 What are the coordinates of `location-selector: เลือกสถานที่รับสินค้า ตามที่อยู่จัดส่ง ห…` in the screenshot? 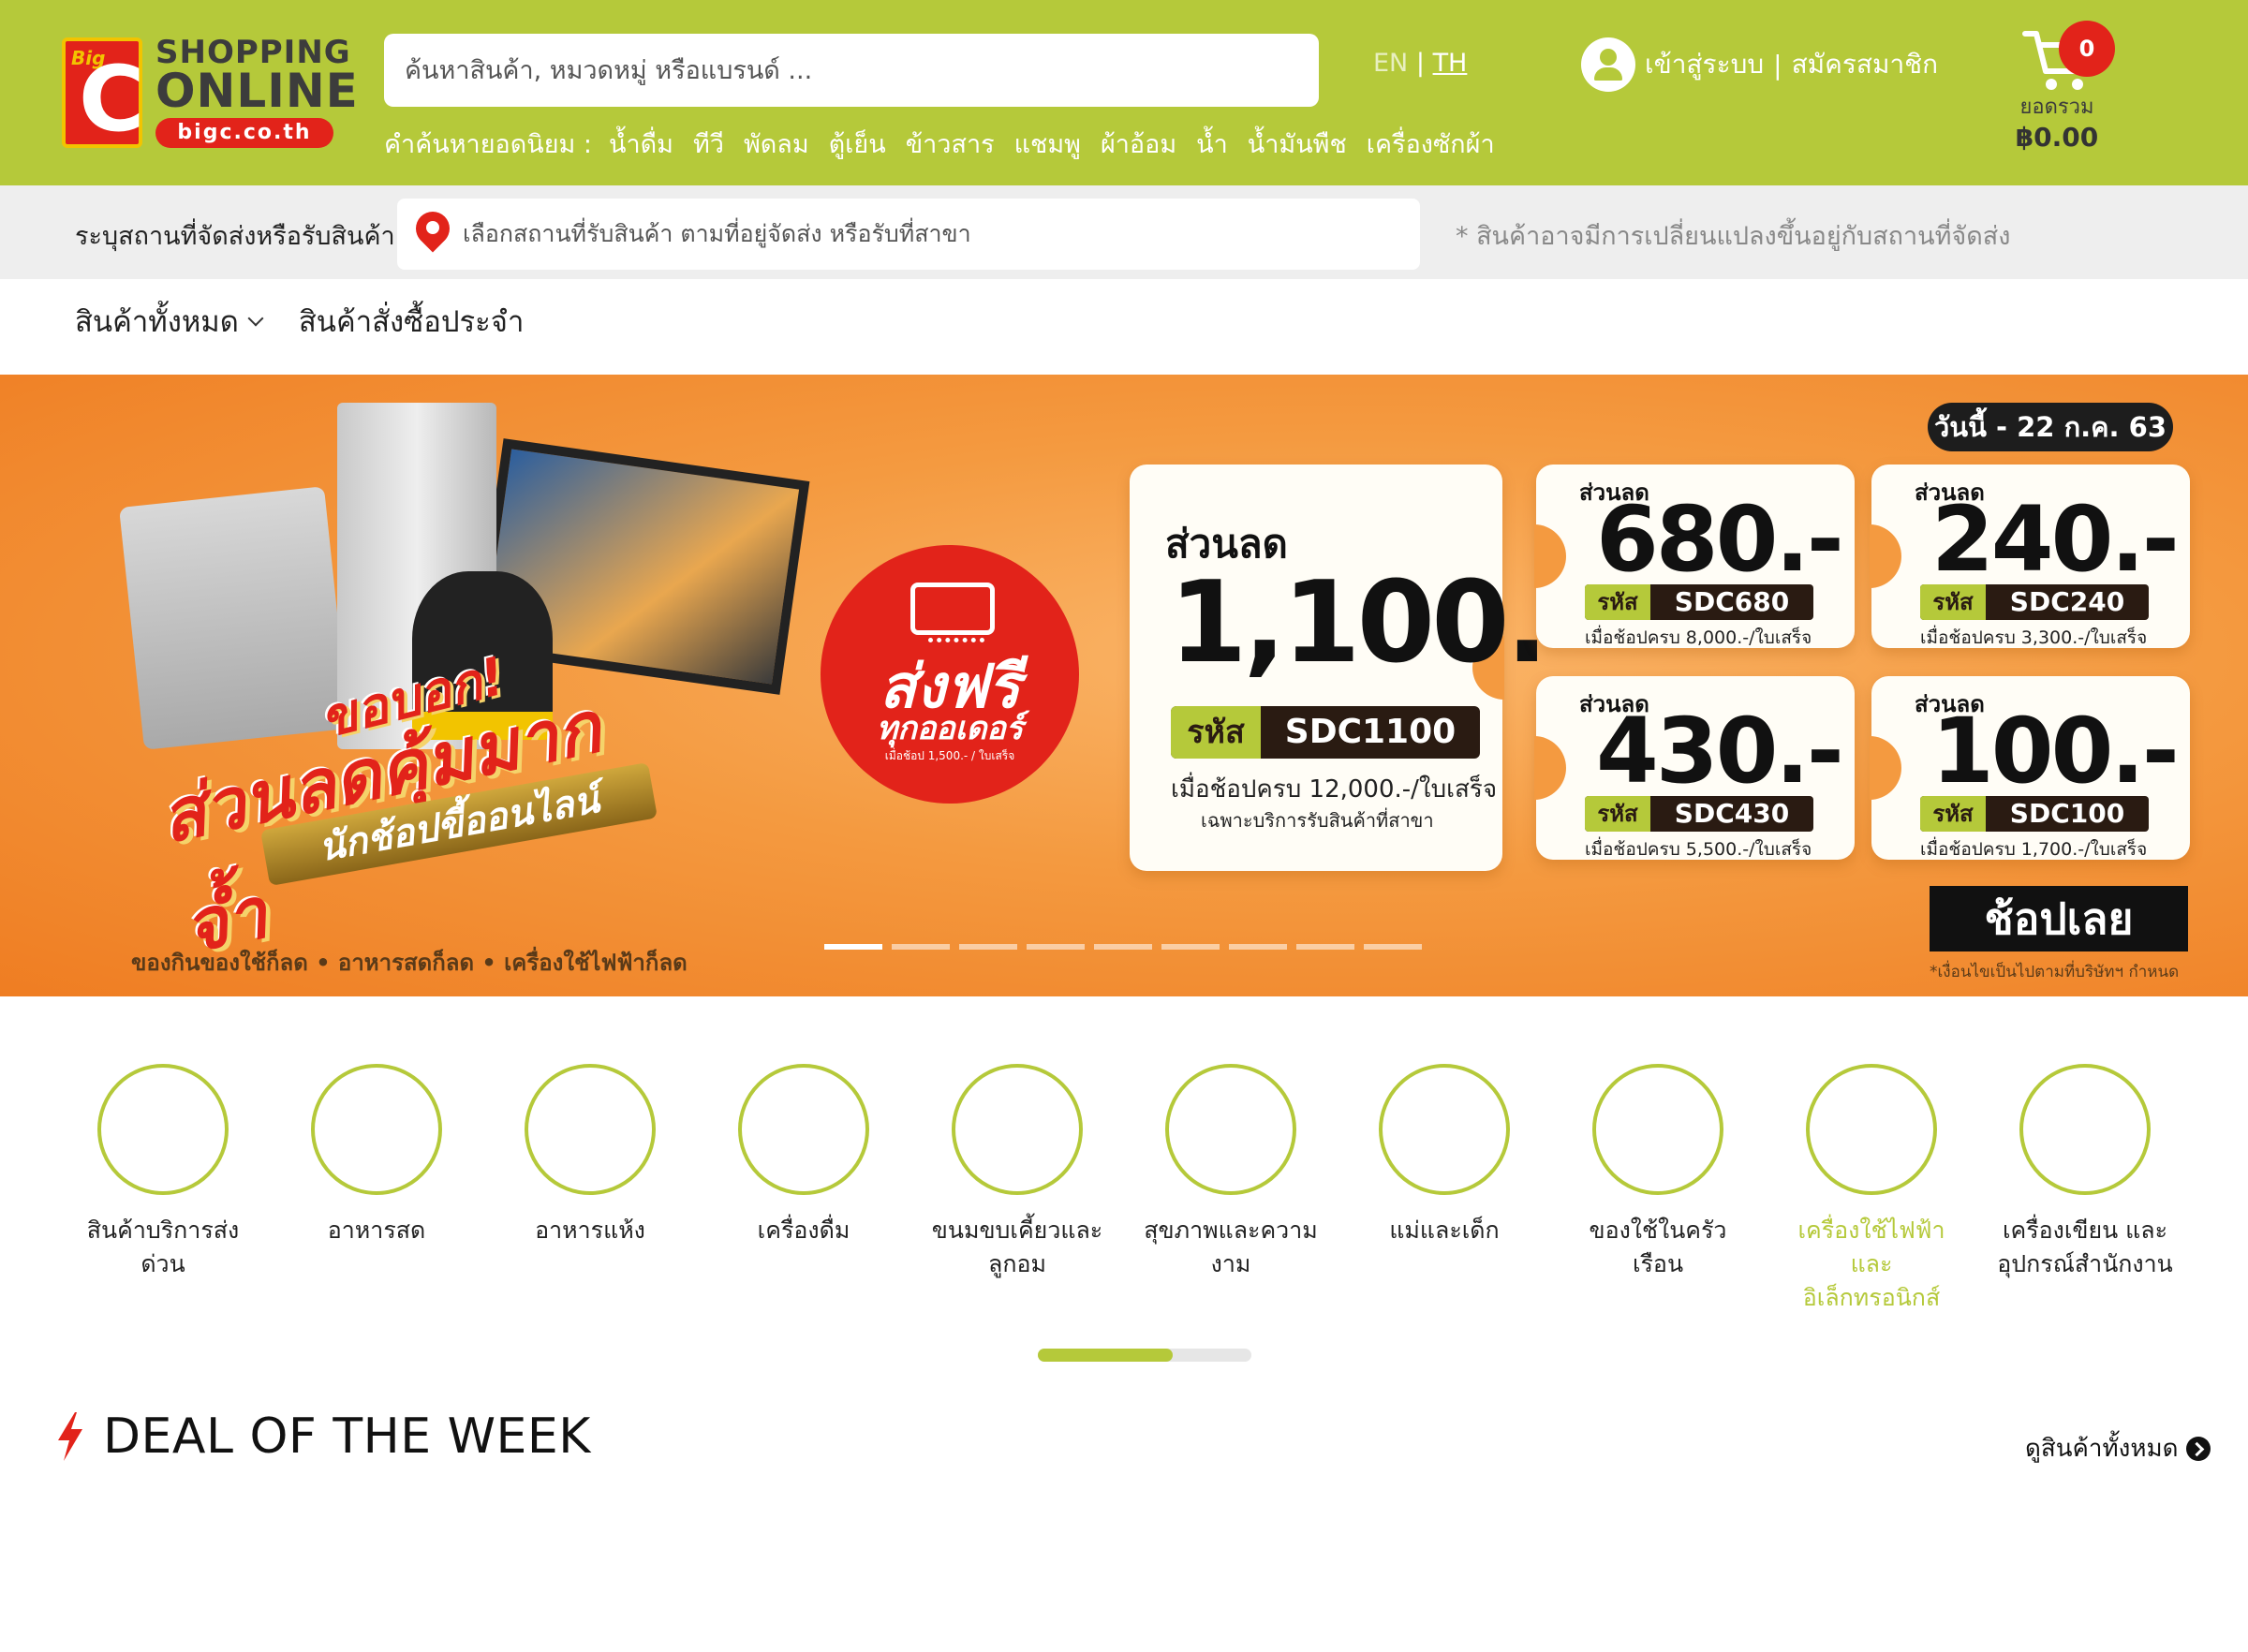 It's located at (908, 234).